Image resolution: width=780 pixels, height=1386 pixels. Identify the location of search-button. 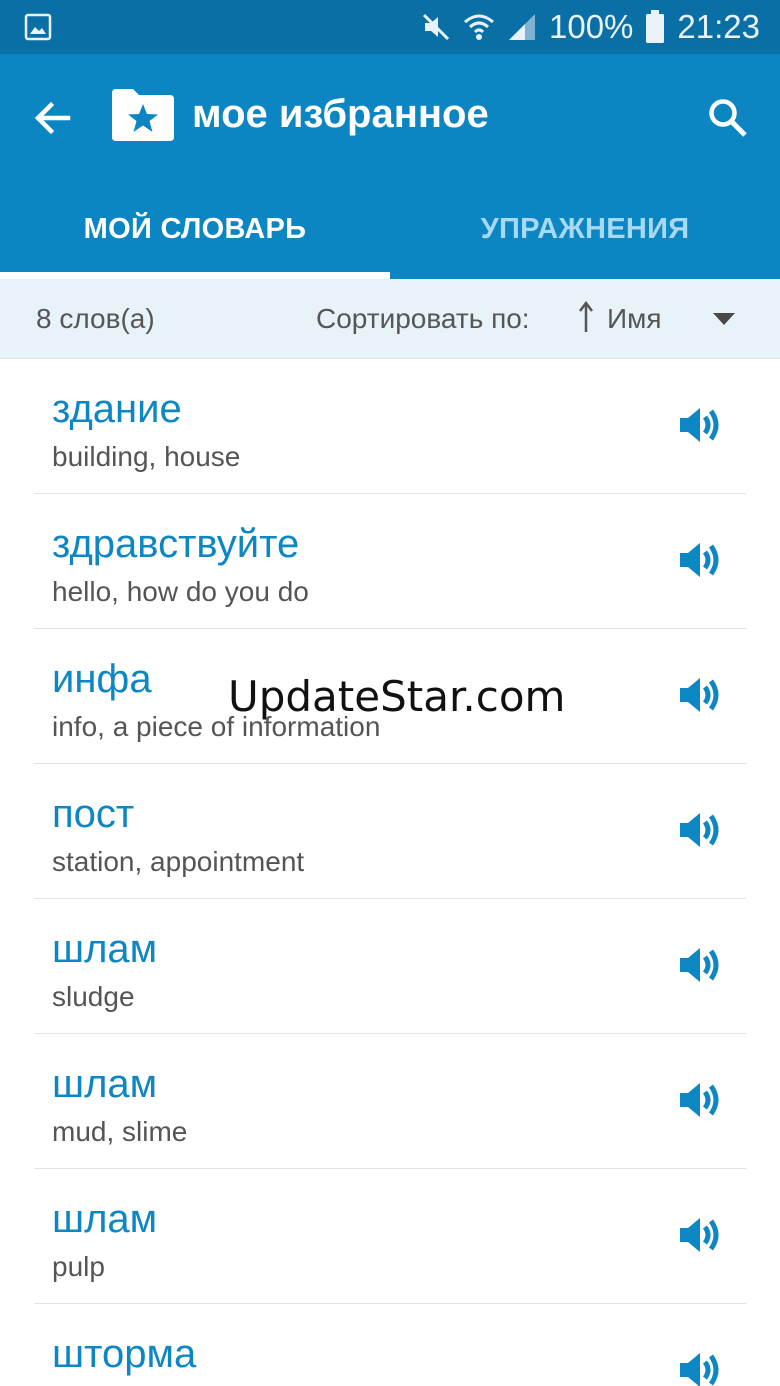
(728, 118).